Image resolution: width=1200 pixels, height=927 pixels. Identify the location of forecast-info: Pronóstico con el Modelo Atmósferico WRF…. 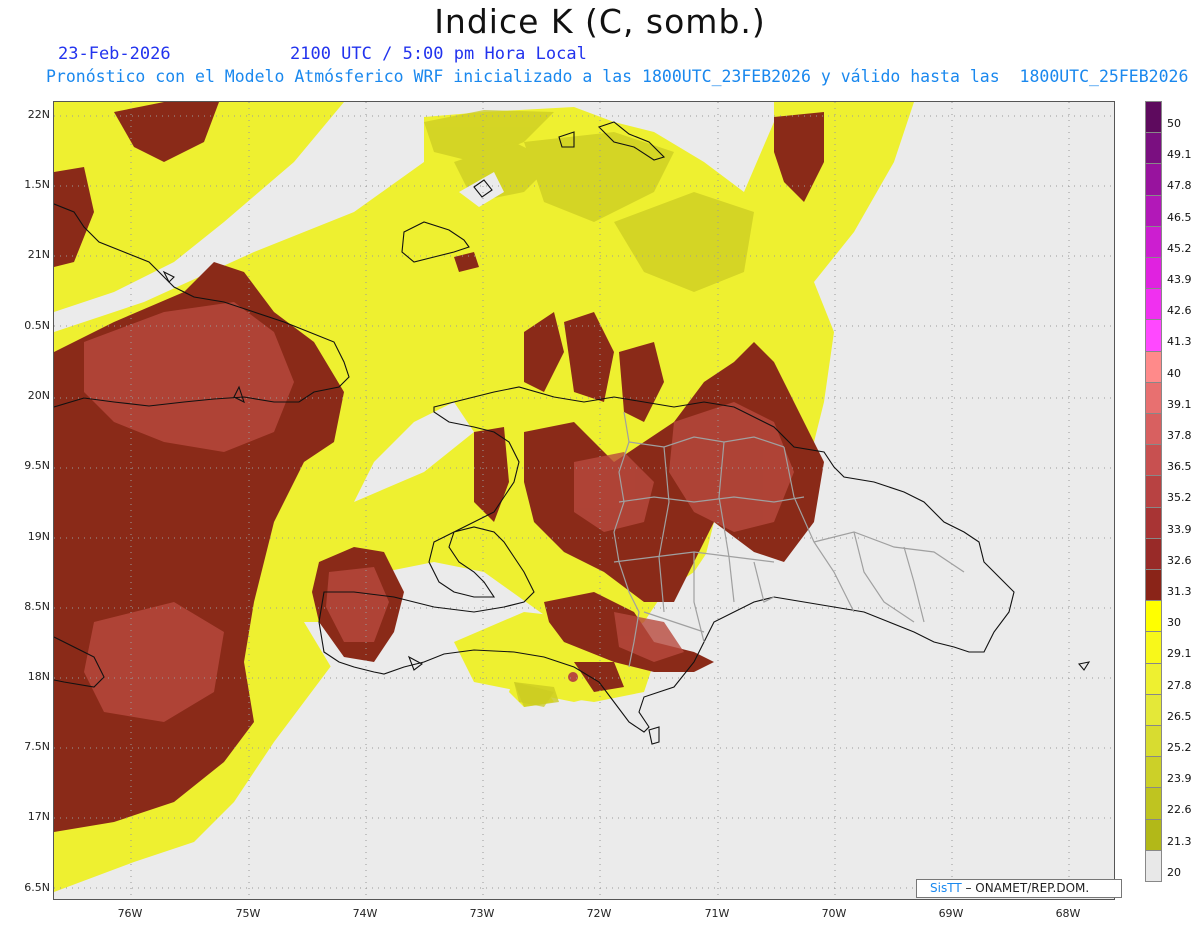
(617, 76).